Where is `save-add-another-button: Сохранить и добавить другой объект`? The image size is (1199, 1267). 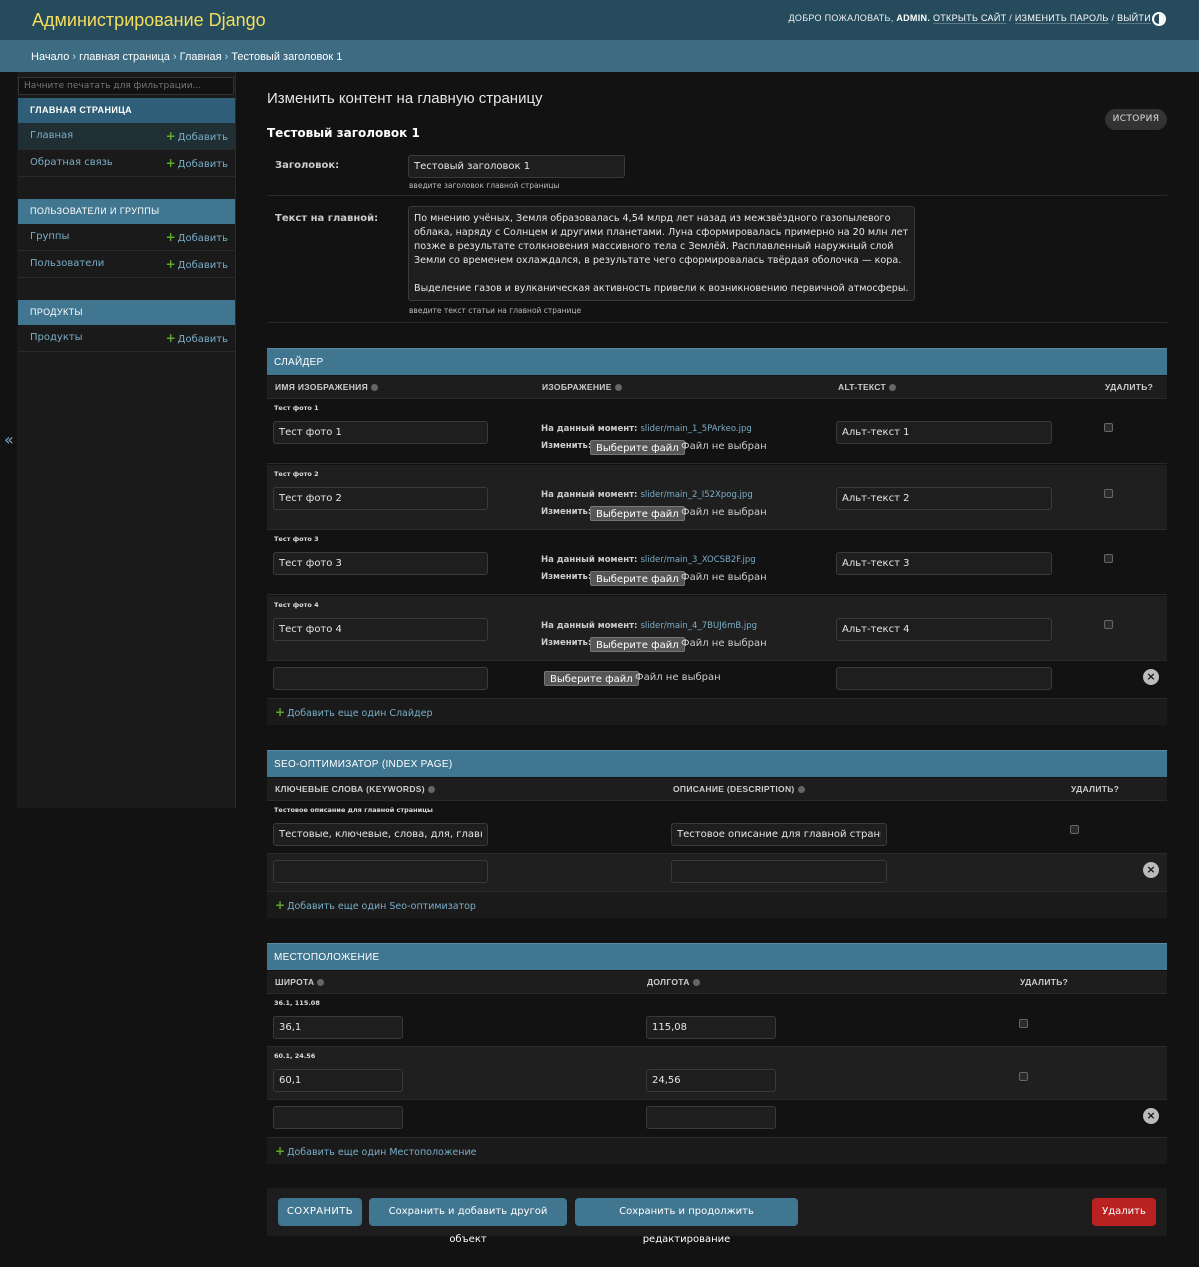
save-add-another-button: Сохранить и добавить другой объект is located at coordinates (468, 1221).